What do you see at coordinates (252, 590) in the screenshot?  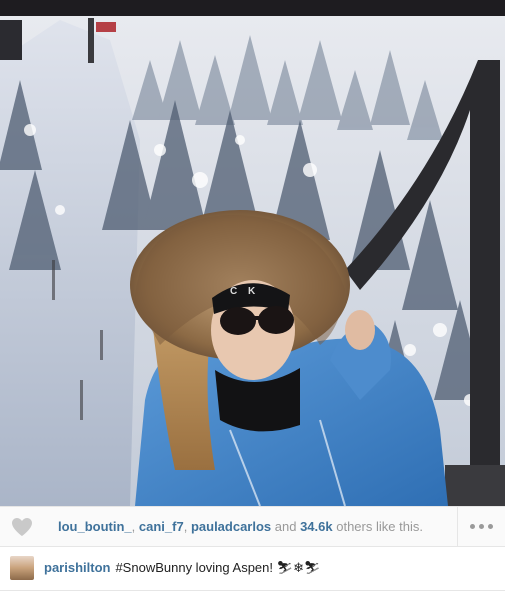 I see `divider` at bounding box center [252, 590].